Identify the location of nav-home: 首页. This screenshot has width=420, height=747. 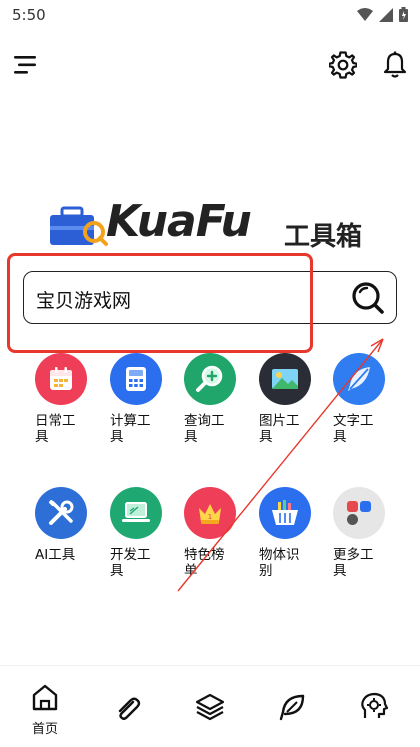
(45, 709).